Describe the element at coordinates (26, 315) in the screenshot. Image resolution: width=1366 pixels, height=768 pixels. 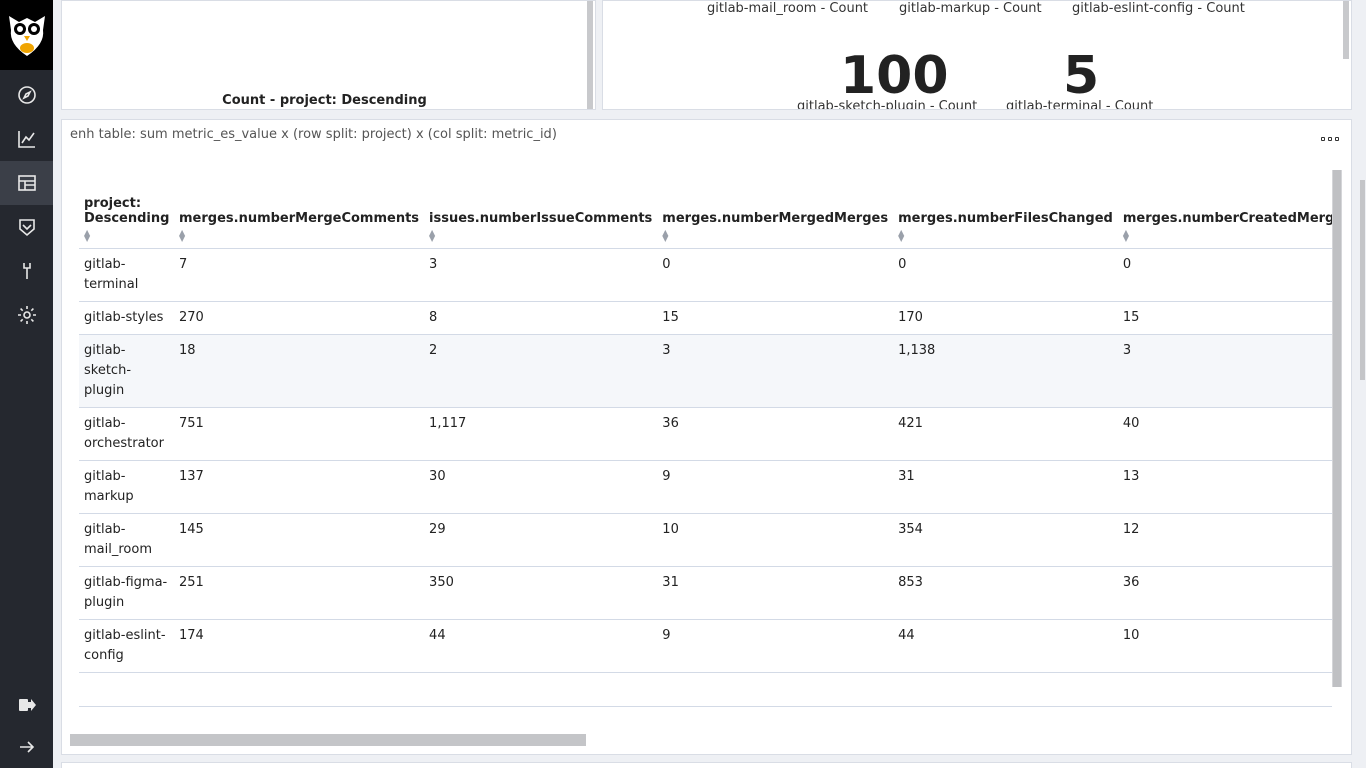
I see `gear-icon` at that location.